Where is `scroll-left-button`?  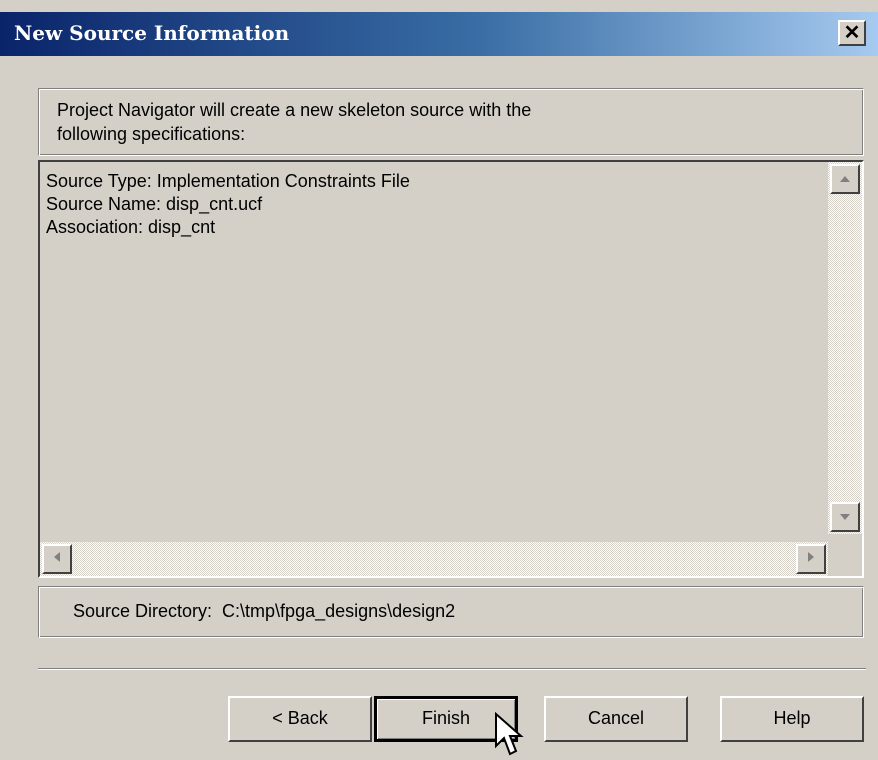 scroll-left-button is located at coordinates (57, 559).